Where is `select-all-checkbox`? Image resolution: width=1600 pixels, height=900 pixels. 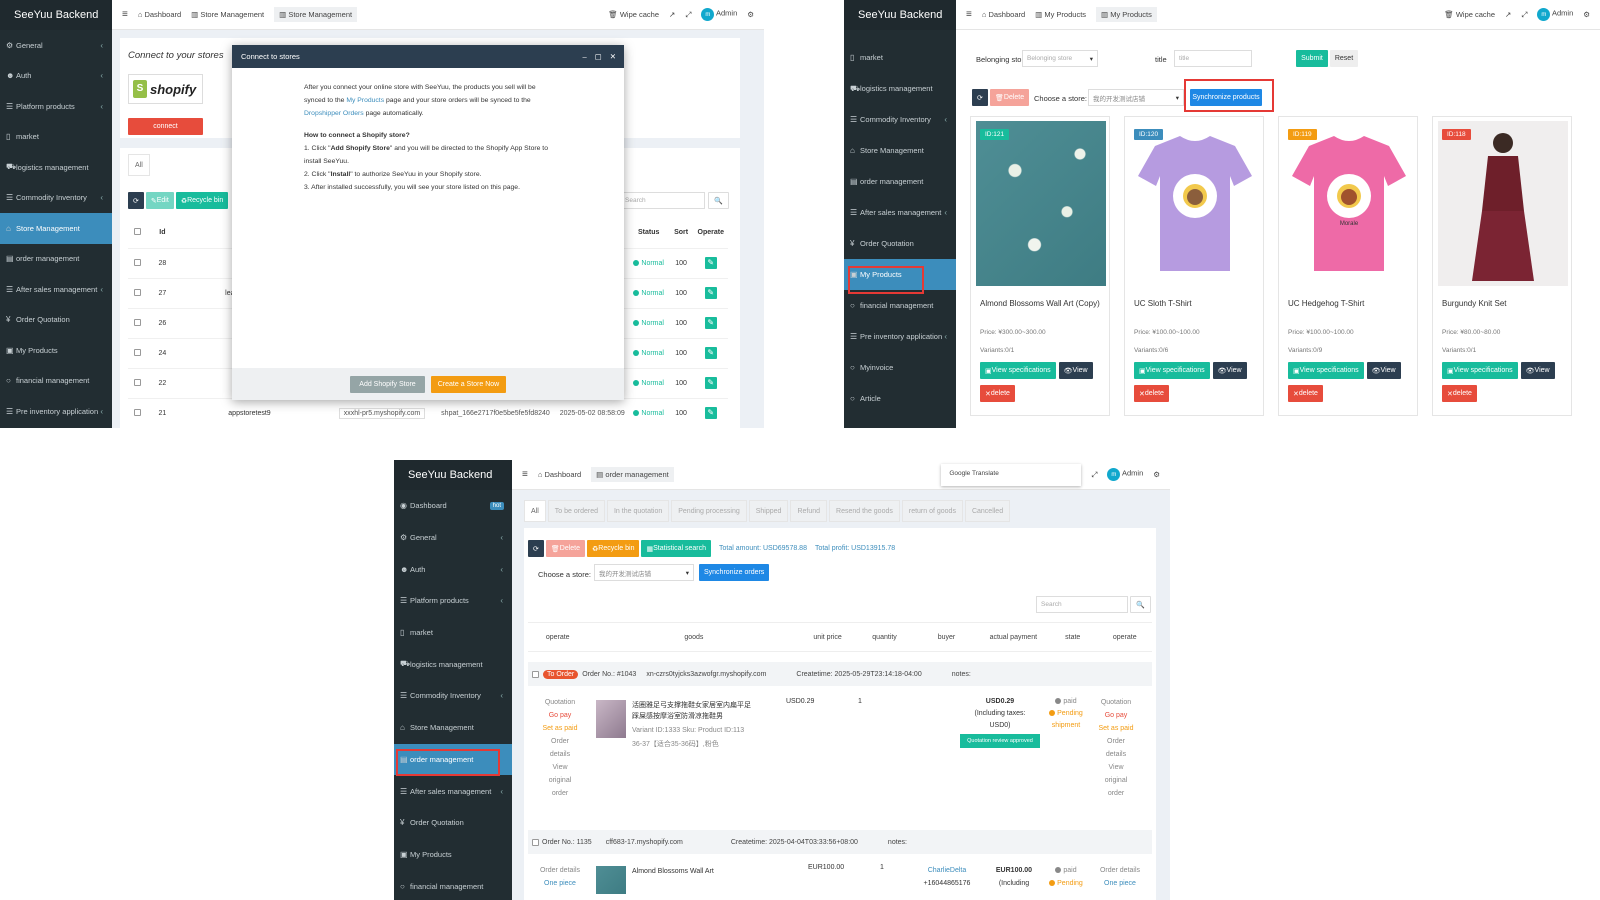
select-all-checkbox is located at coordinates (138, 233).